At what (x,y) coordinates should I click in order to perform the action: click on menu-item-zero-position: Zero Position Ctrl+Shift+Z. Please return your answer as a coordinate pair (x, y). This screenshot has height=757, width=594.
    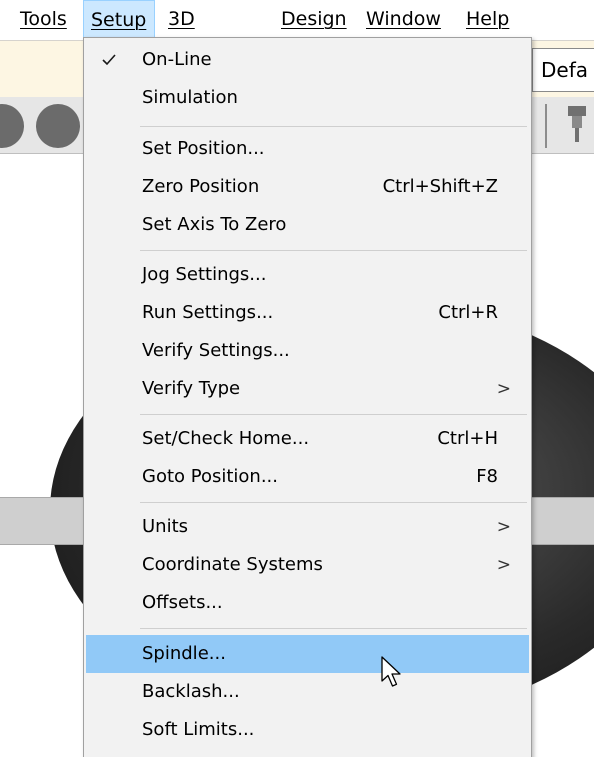
    Looking at the image, I should click on (307, 187).